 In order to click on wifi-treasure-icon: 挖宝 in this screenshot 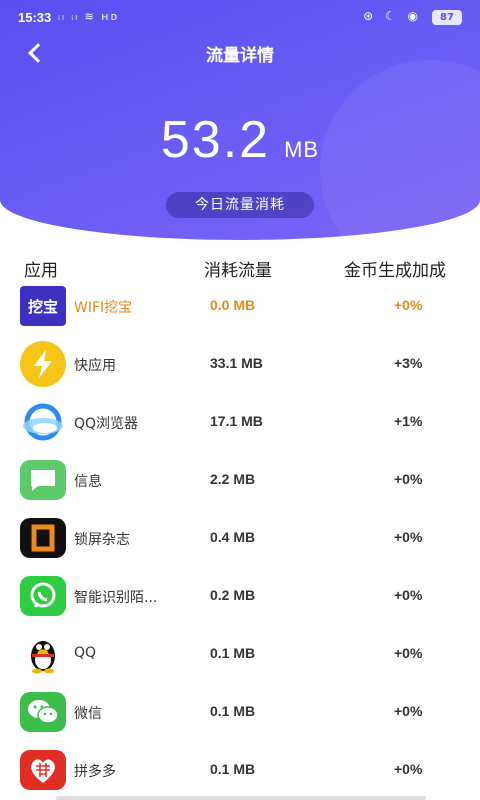, I will do `click(43, 306)`.